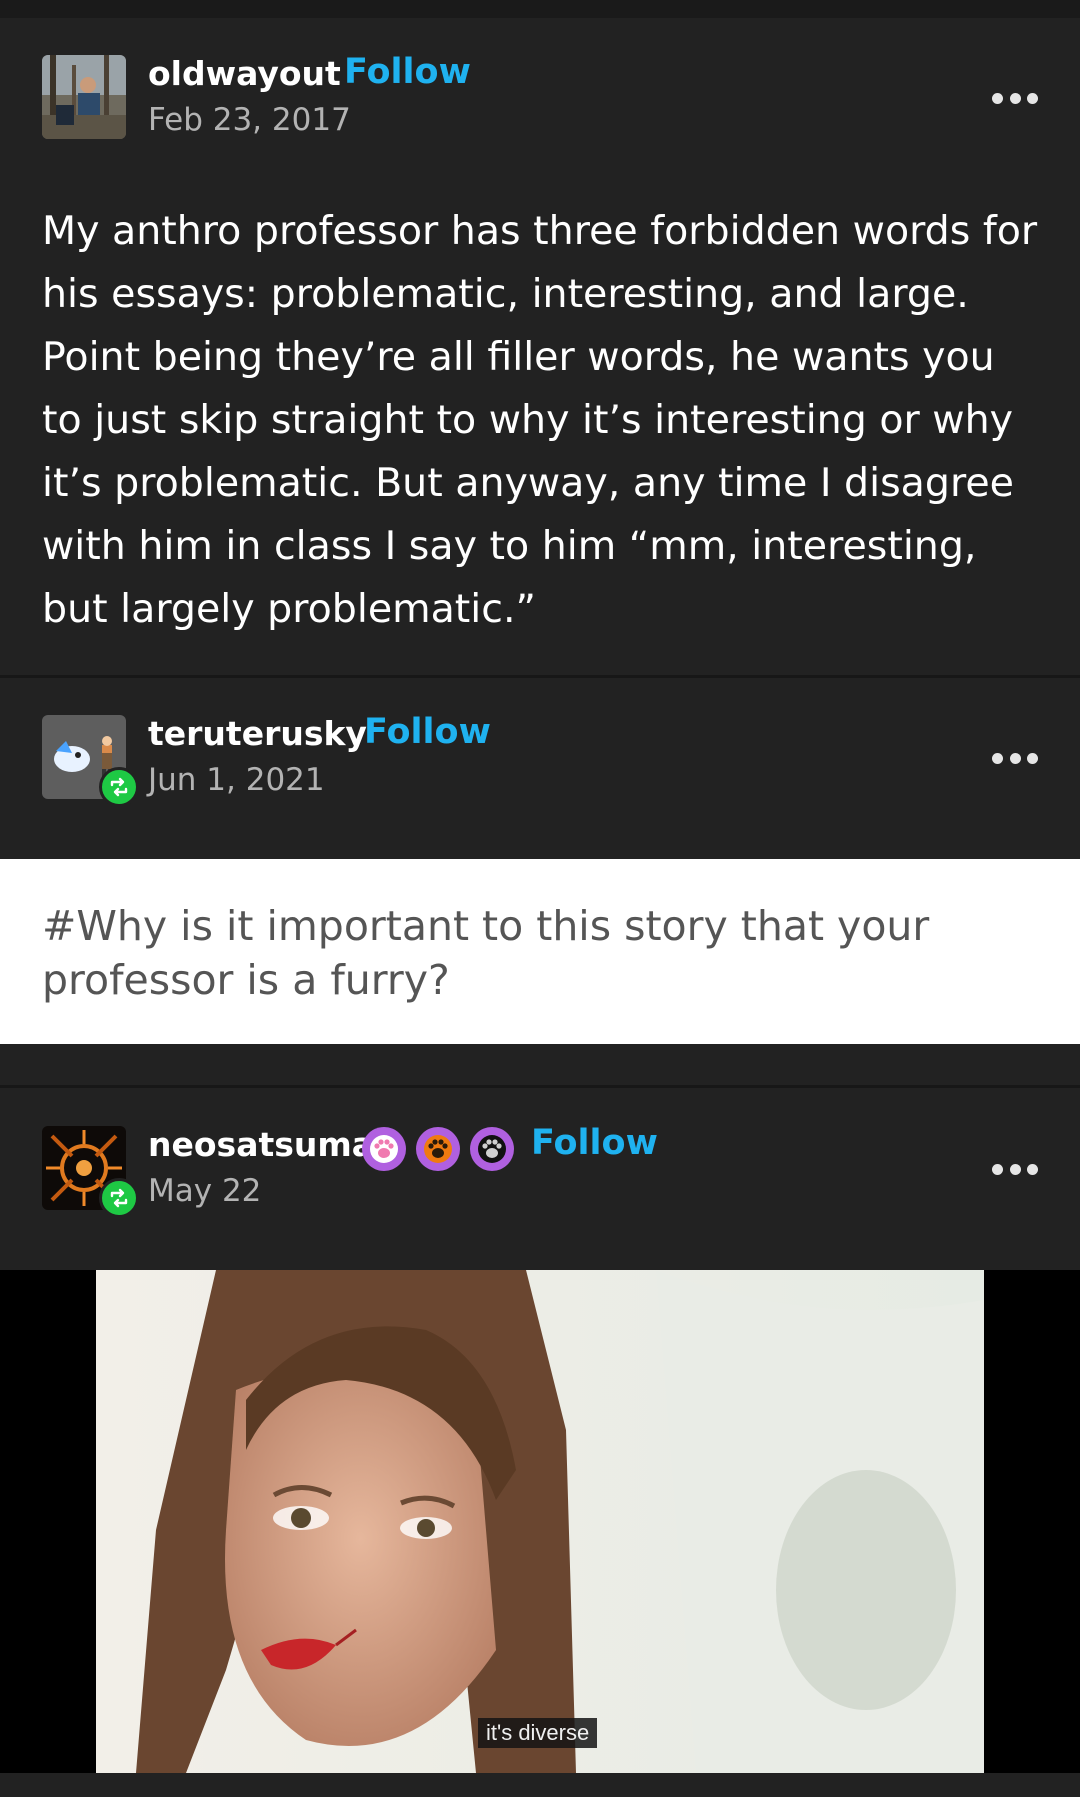  Describe the element at coordinates (244, 73) in the screenshot. I see `username: oldwayout` at that location.